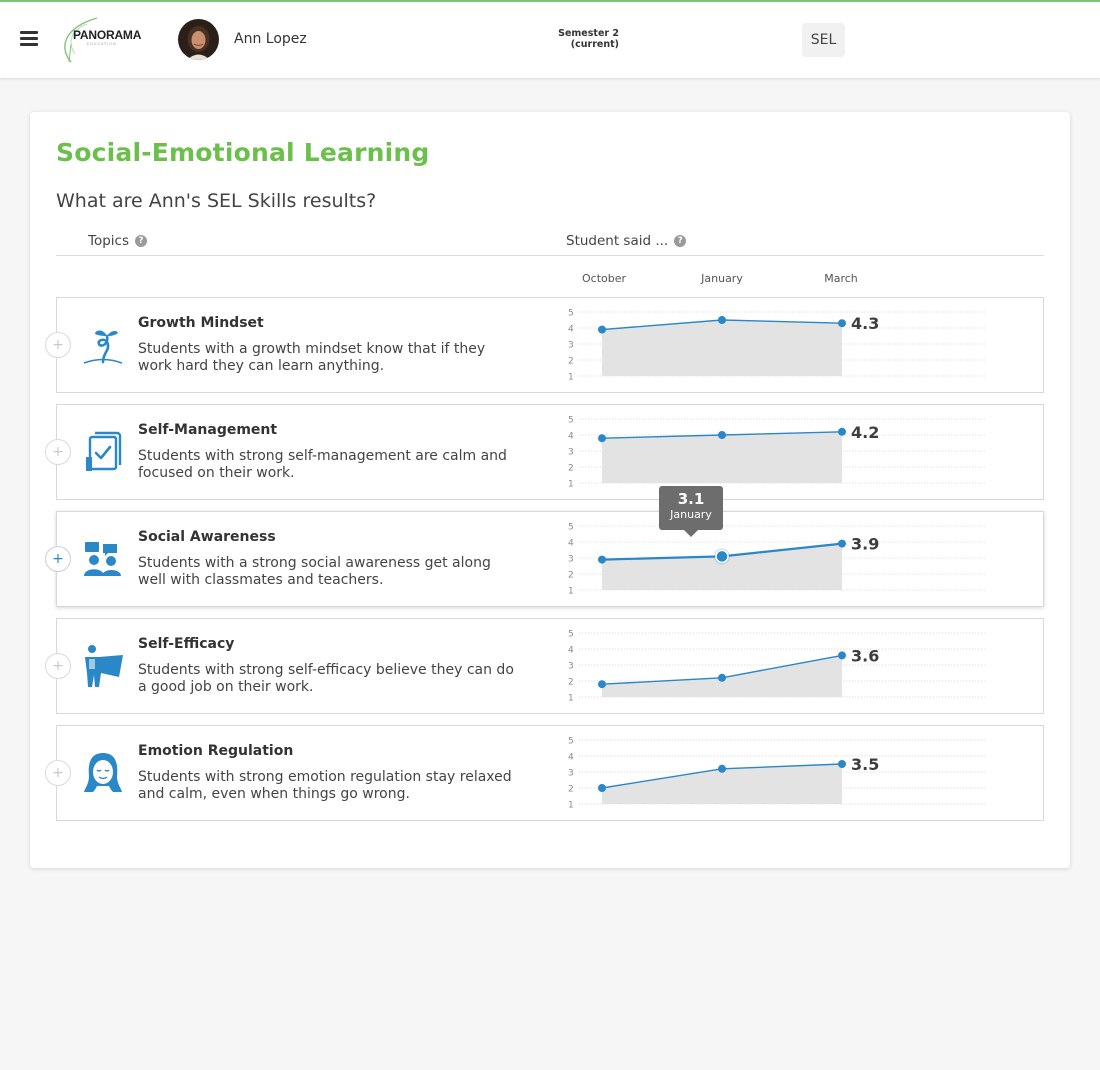  Describe the element at coordinates (103, 772) in the screenshot. I see `calm-face-icon` at that location.